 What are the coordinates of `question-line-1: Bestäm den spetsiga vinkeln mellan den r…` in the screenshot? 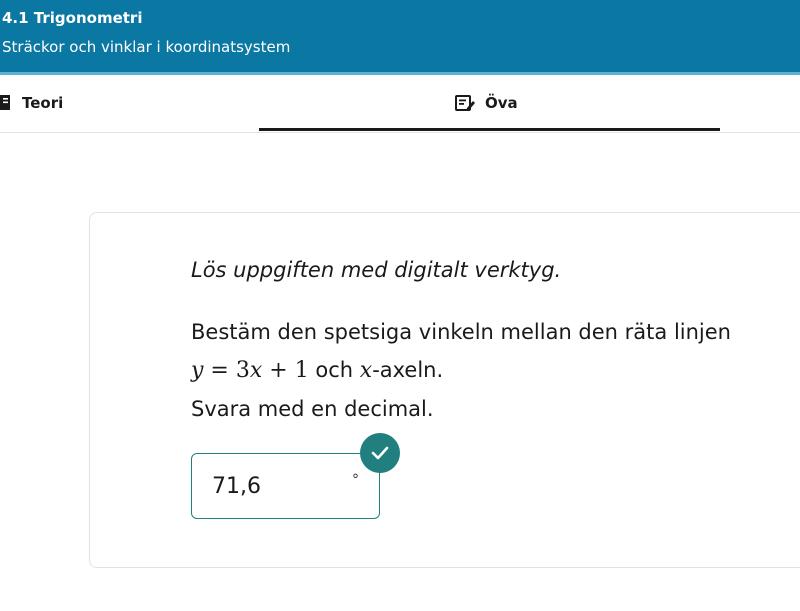 It's located at (461, 332).